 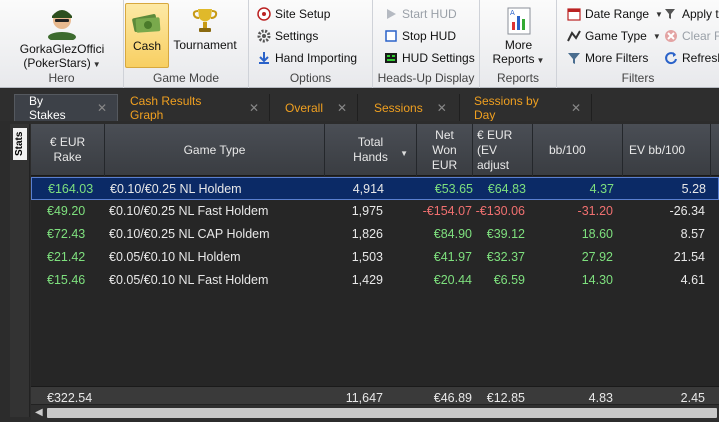 I want to click on tab-overall: Overall ✕, so click(x=314, y=107).